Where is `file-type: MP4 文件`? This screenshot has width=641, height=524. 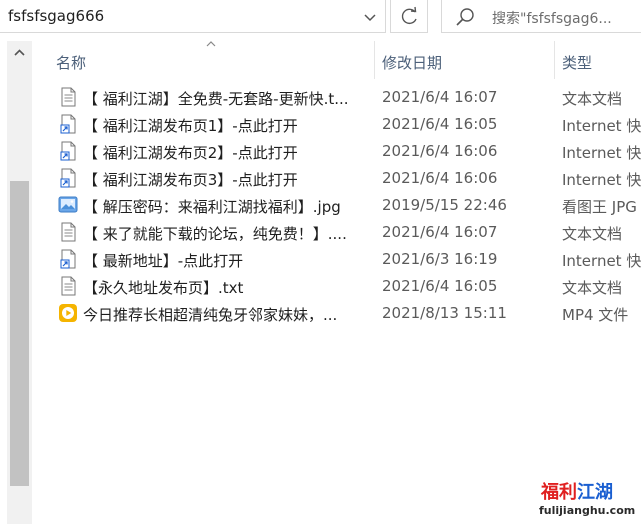 file-type: MP4 文件 is located at coordinates (595, 315).